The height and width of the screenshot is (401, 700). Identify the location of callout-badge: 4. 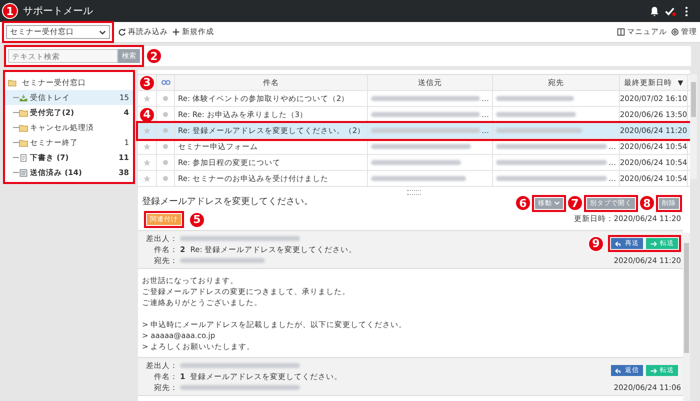
(147, 114).